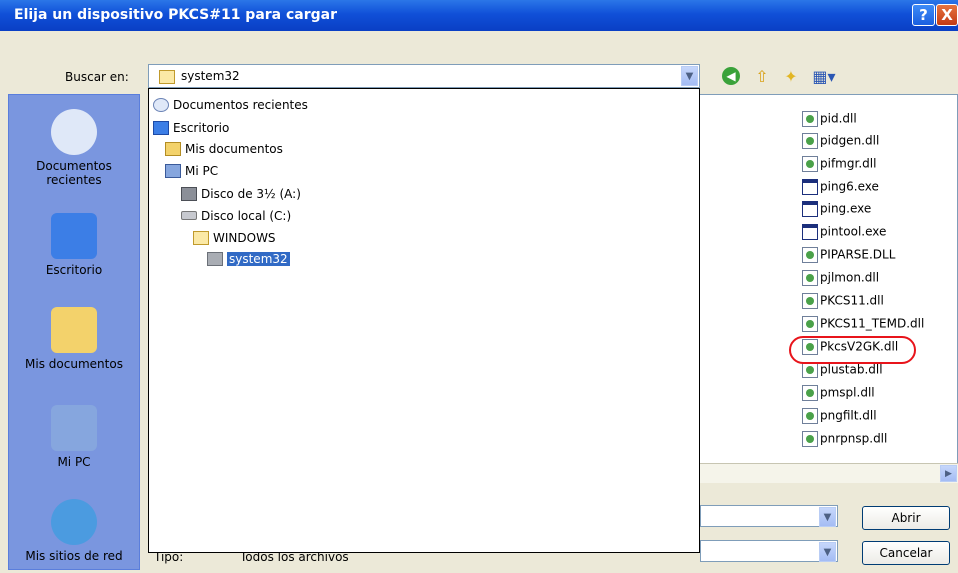 Image resolution: width=958 pixels, height=573 pixels. What do you see at coordinates (843, 302) in the screenshot?
I see `file-item: PKCS11.dll` at bounding box center [843, 302].